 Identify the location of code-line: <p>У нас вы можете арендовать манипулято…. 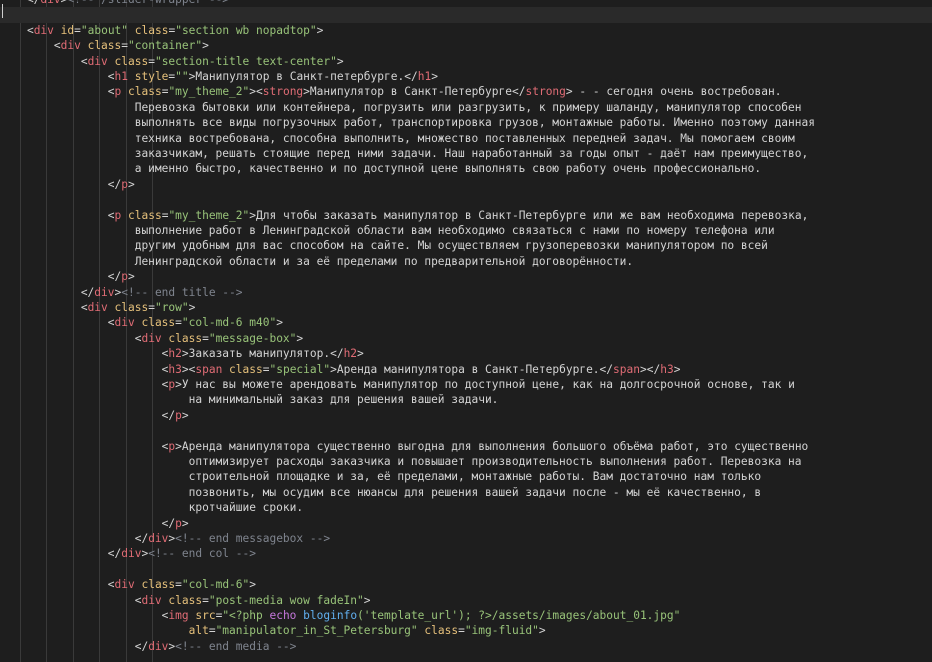
(466, 384).